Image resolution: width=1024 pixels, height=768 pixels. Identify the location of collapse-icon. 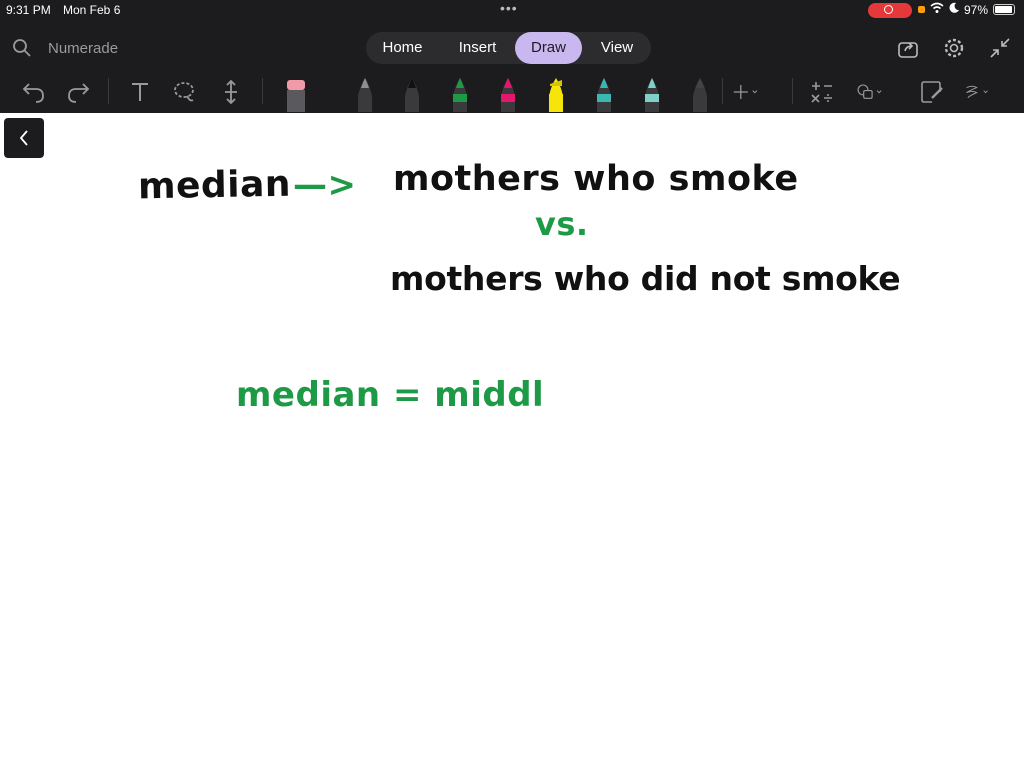
(1000, 48).